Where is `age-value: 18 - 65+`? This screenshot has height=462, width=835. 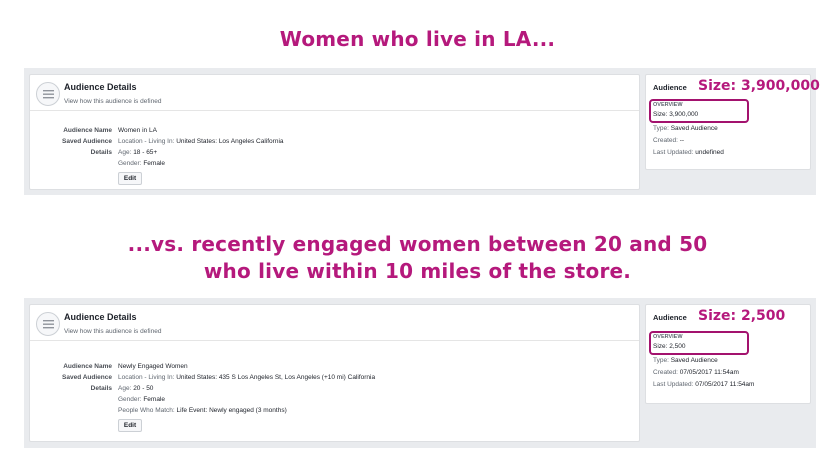 age-value: 18 - 65+ is located at coordinates (145, 152).